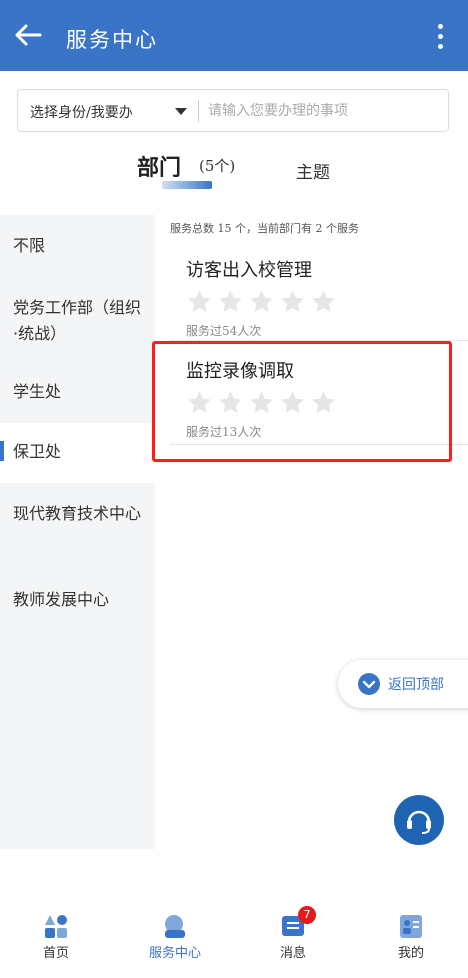 The height and width of the screenshot is (978, 468). What do you see at coordinates (61, 599) in the screenshot?
I see `sidebar-item-label: 教师发展中心` at bounding box center [61, 599].